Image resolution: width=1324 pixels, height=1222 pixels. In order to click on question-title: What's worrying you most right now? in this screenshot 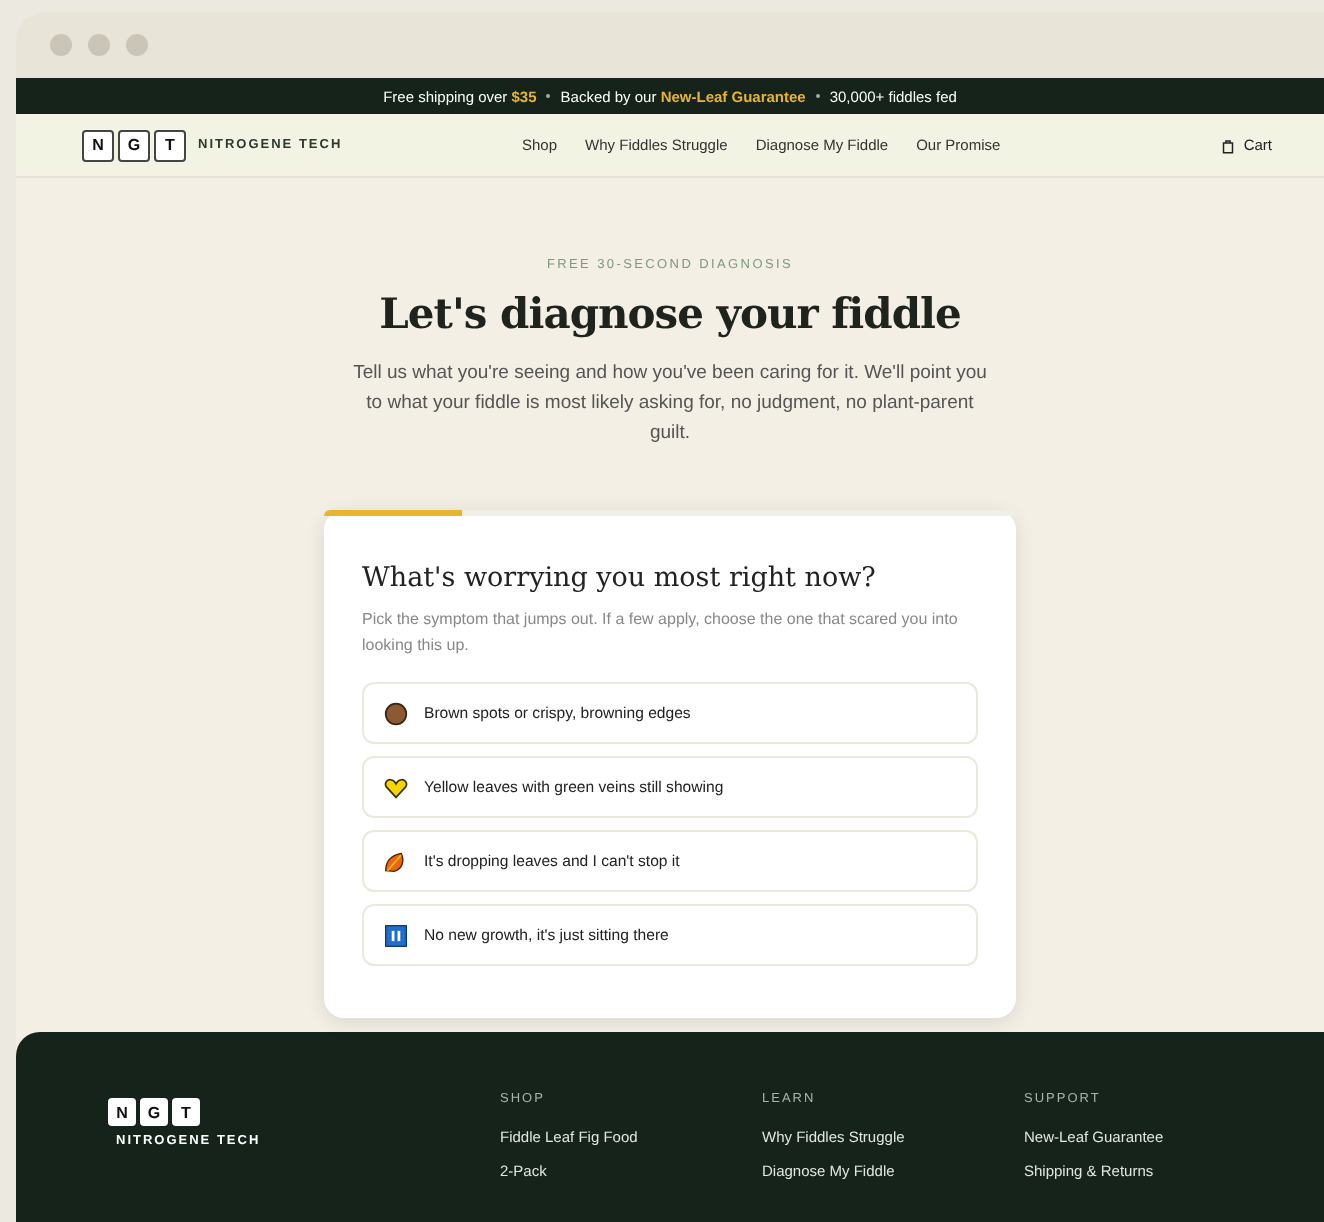, I will do `click(620, 578)`.